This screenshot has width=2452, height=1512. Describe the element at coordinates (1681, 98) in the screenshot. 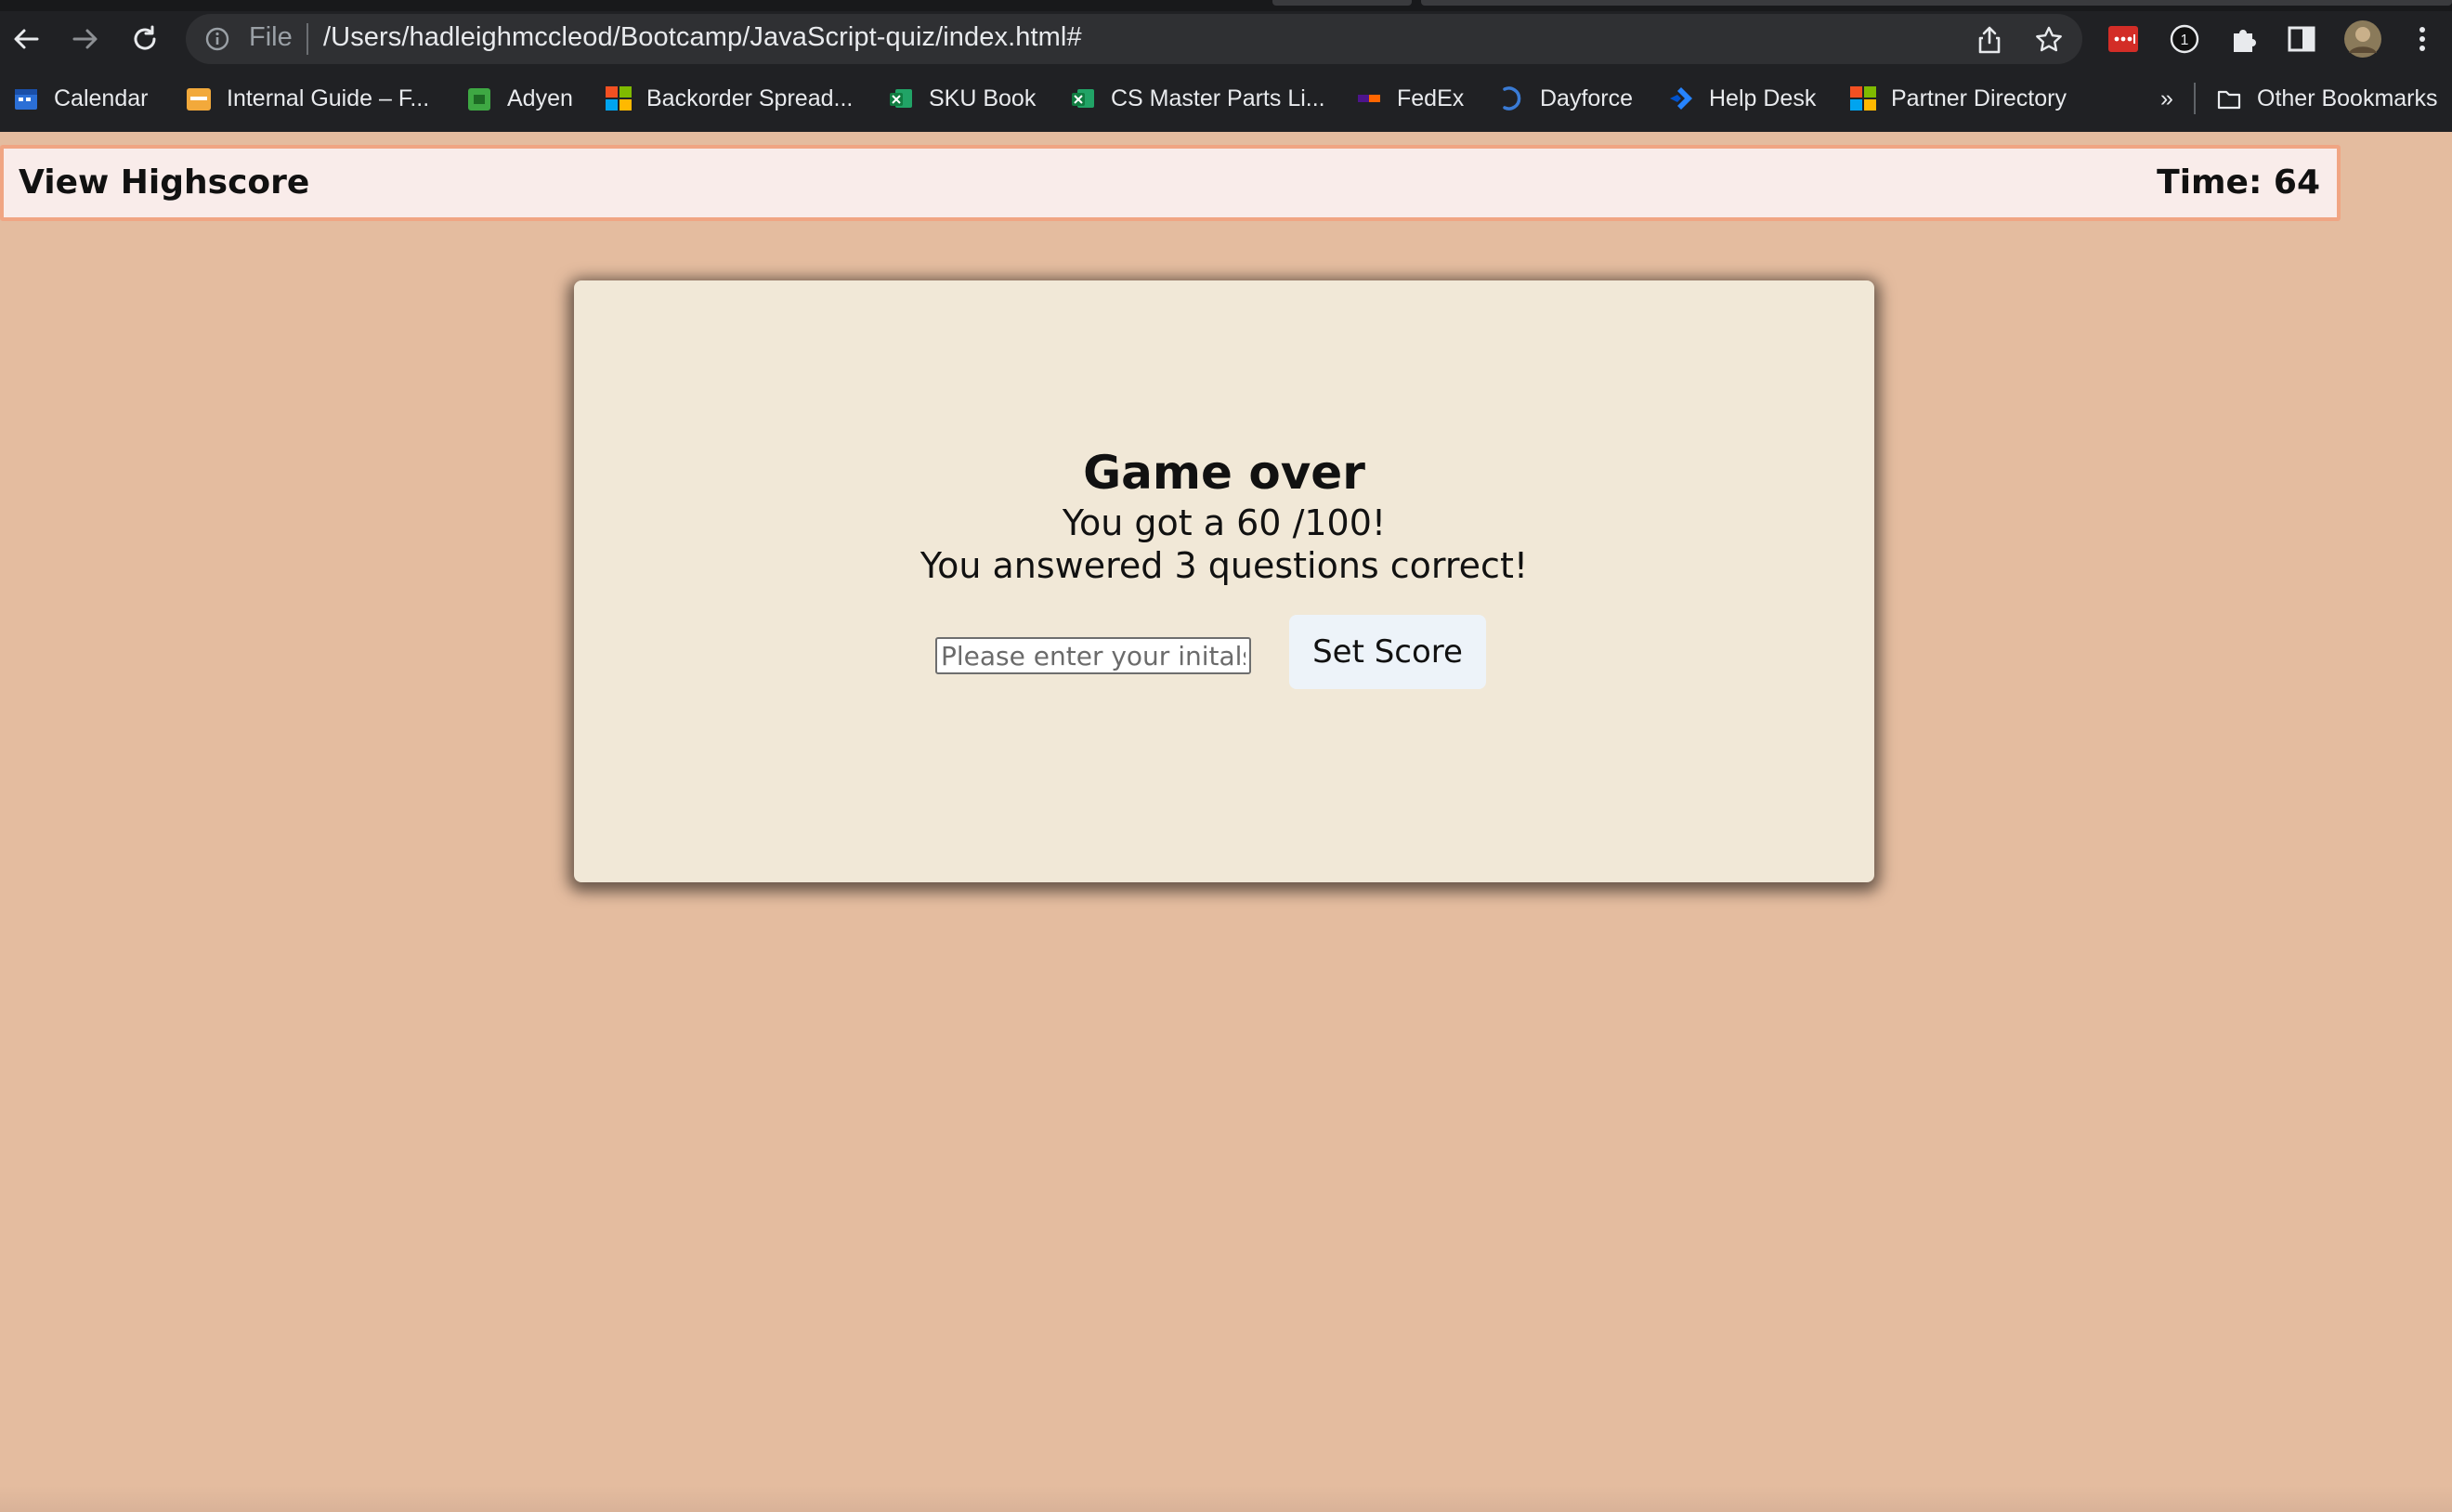

I see `jira-icon` at that location.